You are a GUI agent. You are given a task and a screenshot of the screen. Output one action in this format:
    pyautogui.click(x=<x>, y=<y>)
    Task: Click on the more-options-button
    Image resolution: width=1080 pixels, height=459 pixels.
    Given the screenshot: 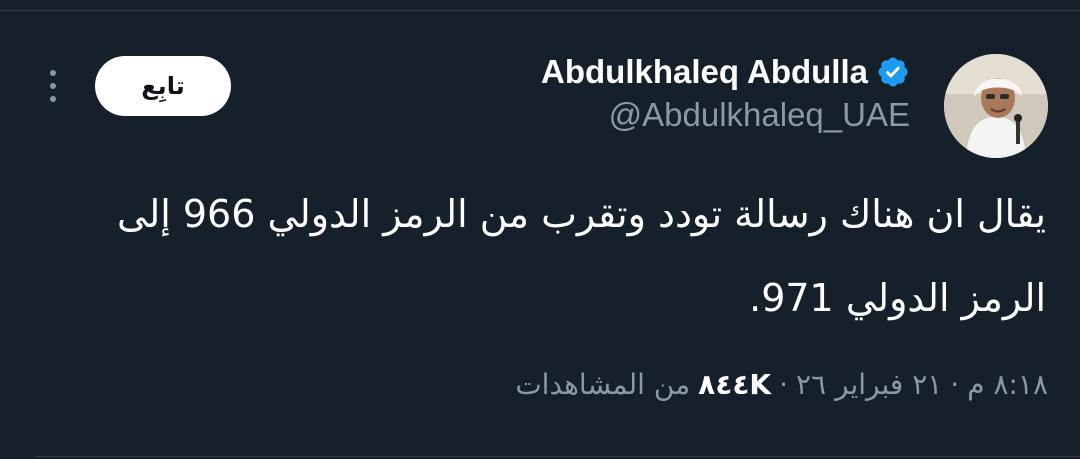 What is the action you would take?
    pyautogui.click(x=53, y=86)
    